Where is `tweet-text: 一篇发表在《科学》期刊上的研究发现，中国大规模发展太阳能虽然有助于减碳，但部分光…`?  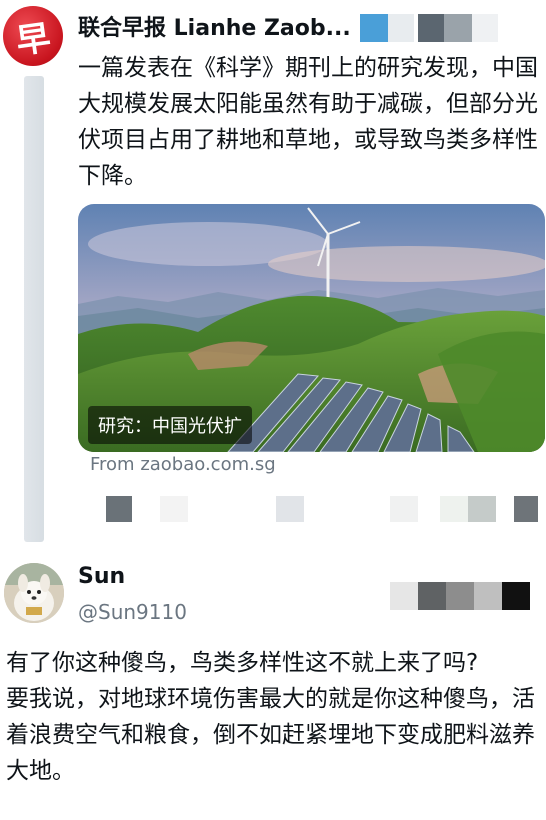 tweet-text: 一篇发表在《科学》期刊上的研究发现，中国大规模发展太阳能虽然有助于减碳，但部分光… is located at coordinates (308, 122).